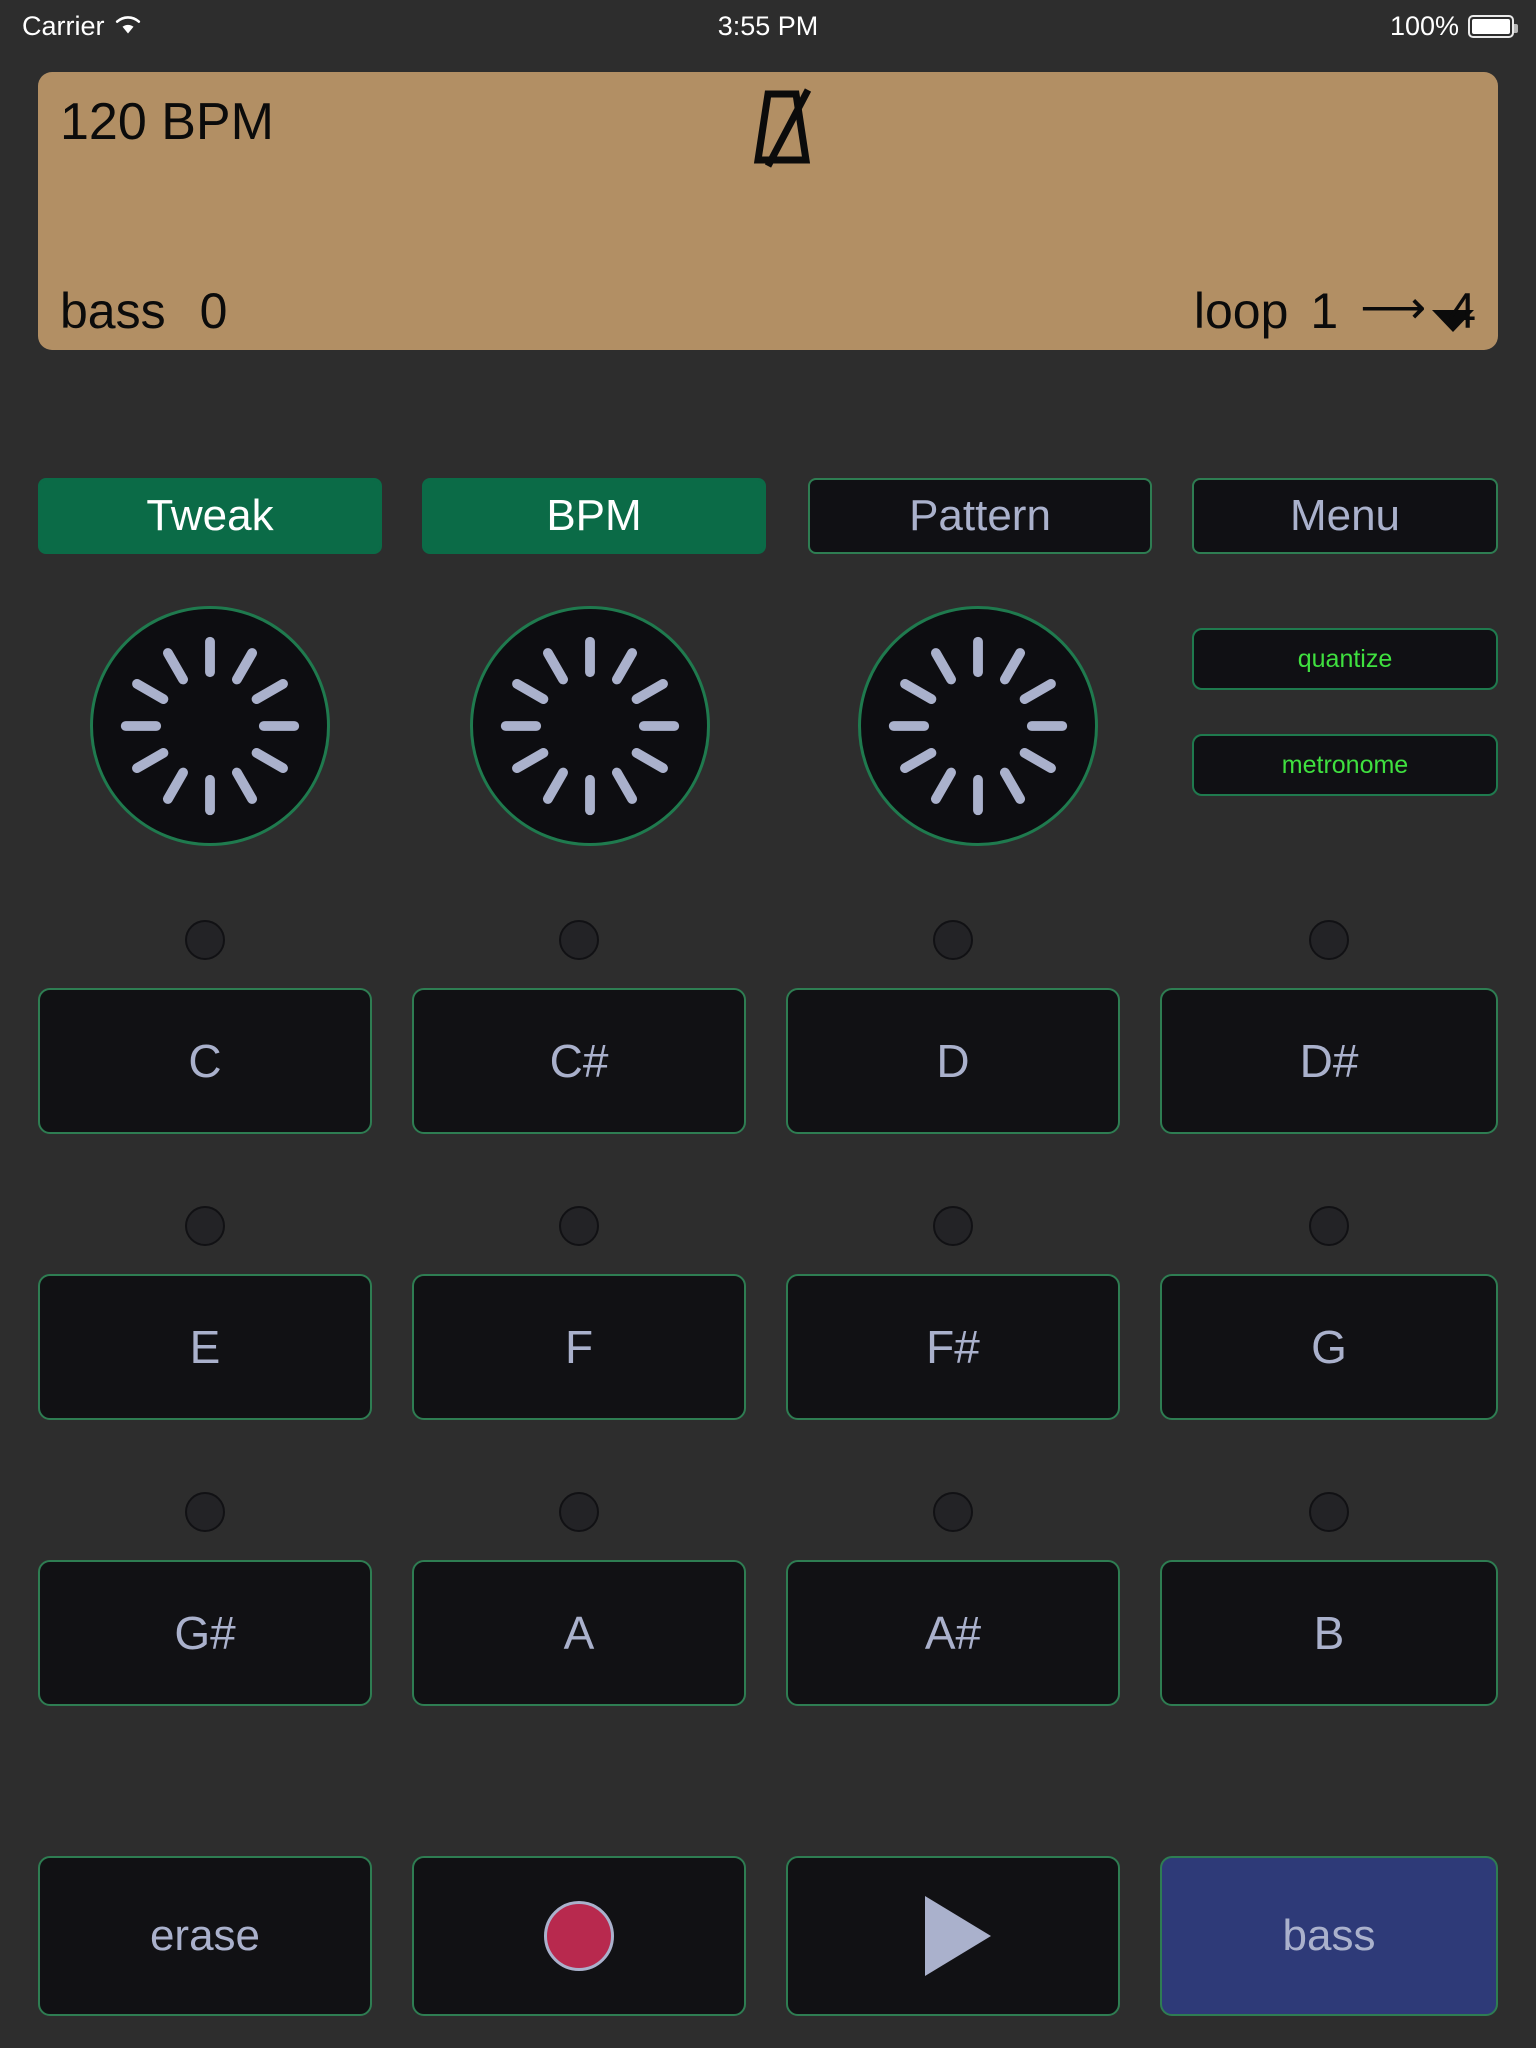 The image size is (1536, 2048). I want to click on note-led-d, so click(953, 940).